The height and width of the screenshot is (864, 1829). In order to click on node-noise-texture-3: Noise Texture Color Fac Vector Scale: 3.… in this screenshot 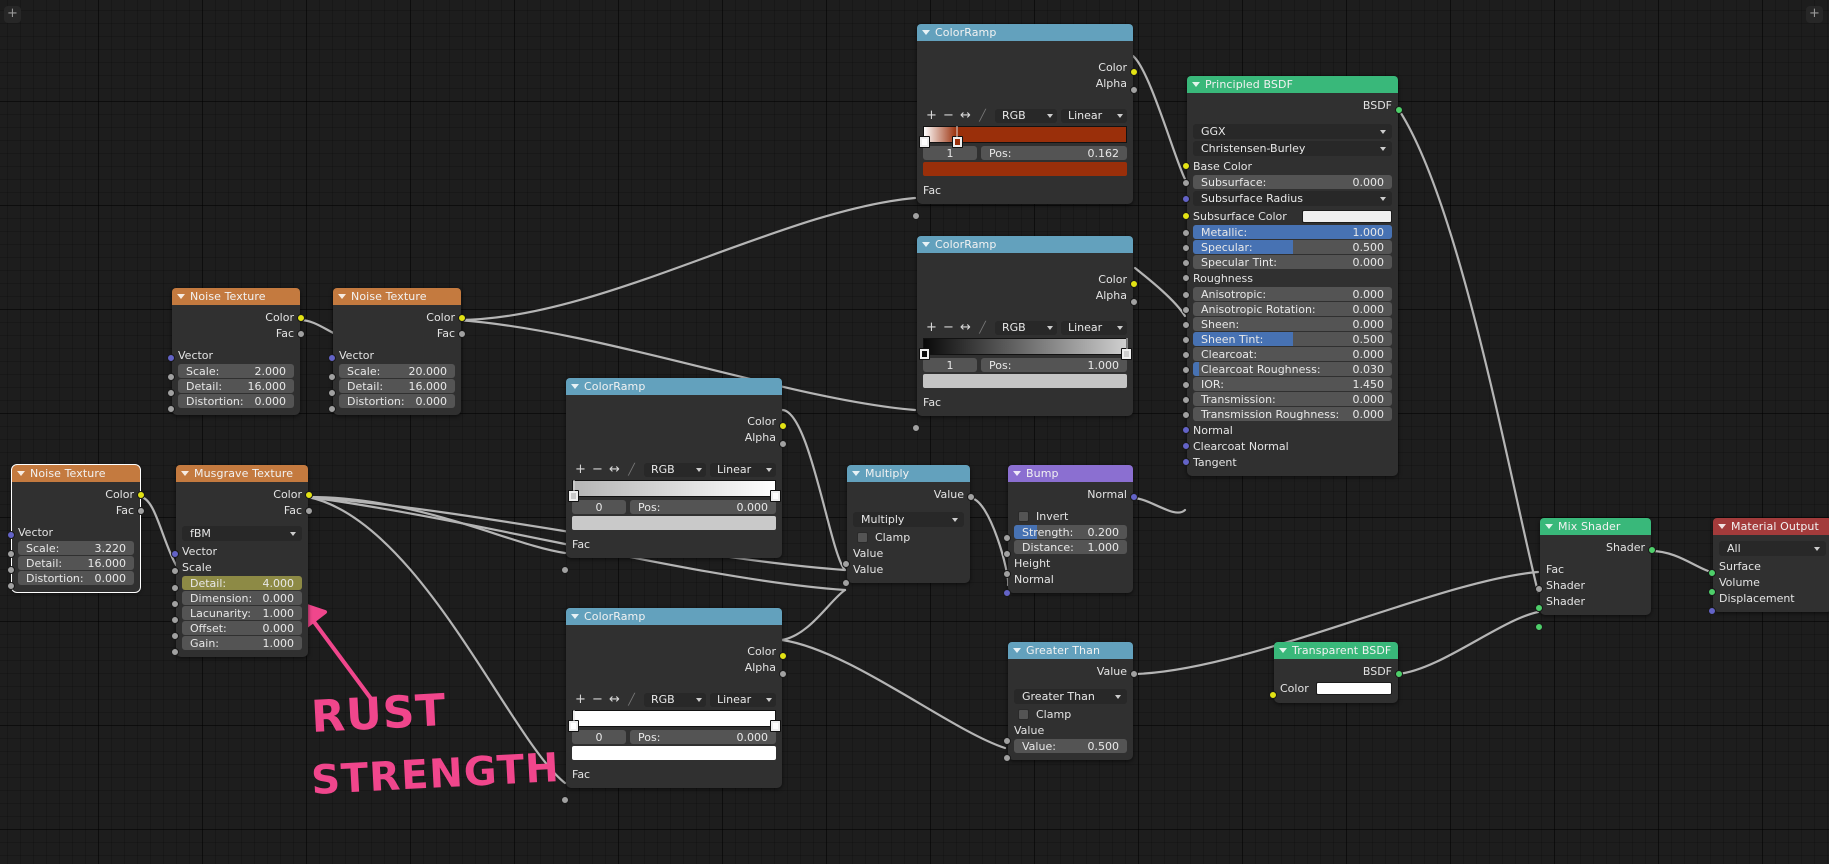, I will do `click(76, 528)`.